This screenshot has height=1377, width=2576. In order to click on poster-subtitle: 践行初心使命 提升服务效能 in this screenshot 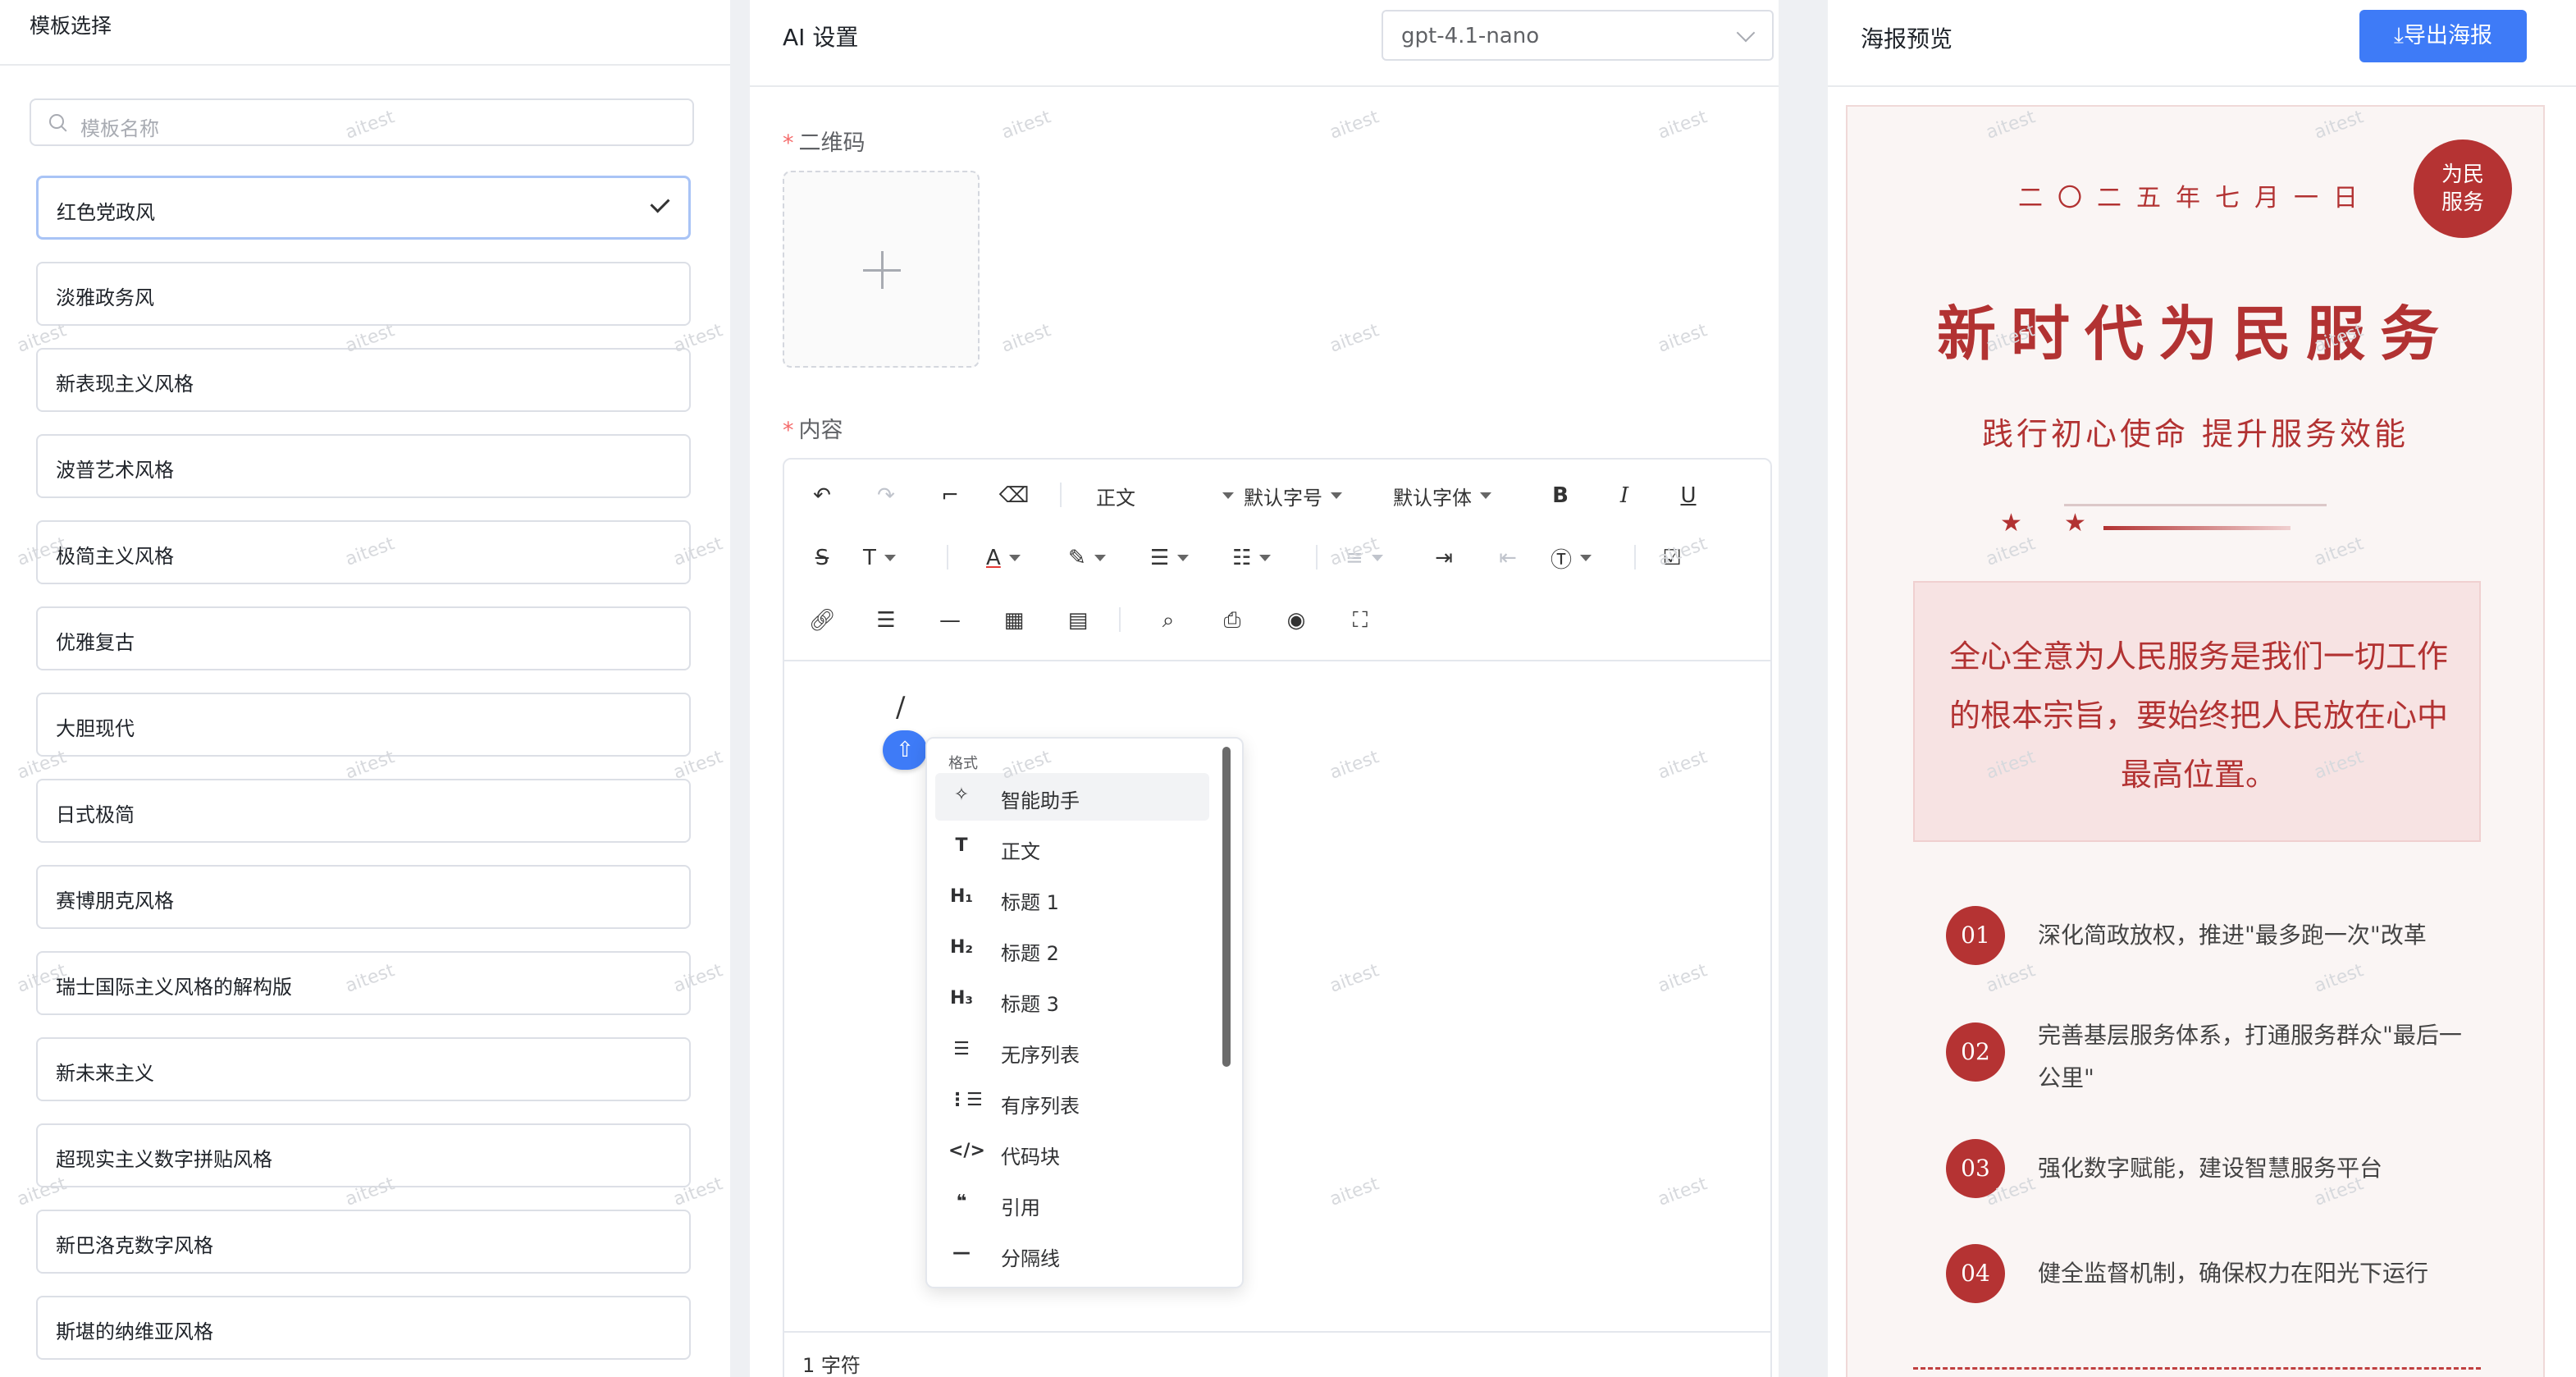, I will do `click(2195, 434)`.